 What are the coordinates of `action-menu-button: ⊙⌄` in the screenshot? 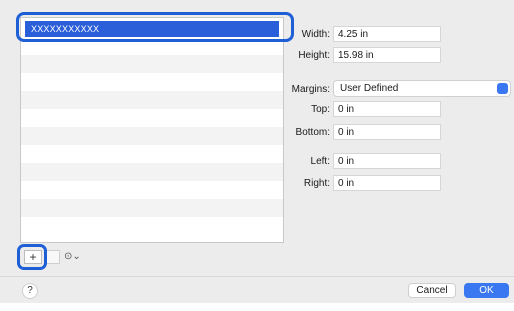 It's located at (77, 257).